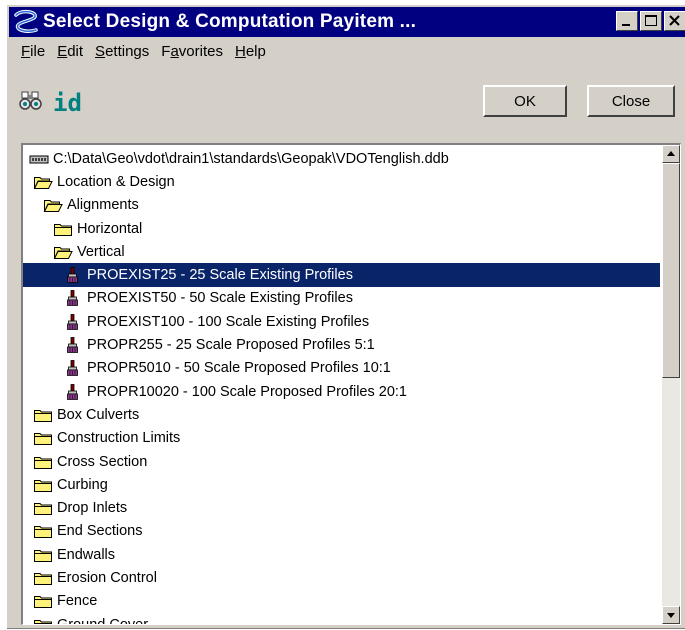  I want to click on tree-row-label: Alignments, so click(103, 205).